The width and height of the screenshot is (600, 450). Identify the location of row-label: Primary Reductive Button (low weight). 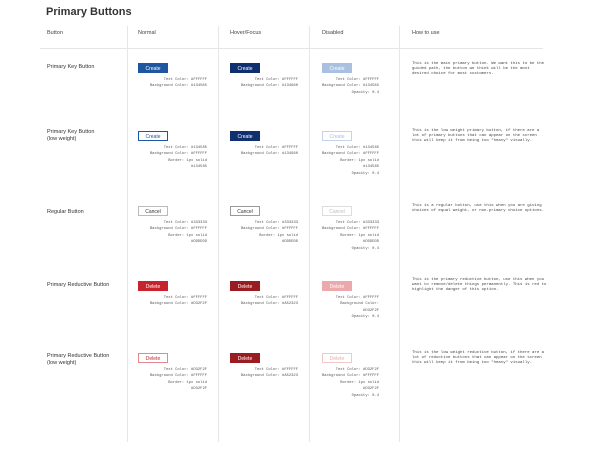
(78, 360).